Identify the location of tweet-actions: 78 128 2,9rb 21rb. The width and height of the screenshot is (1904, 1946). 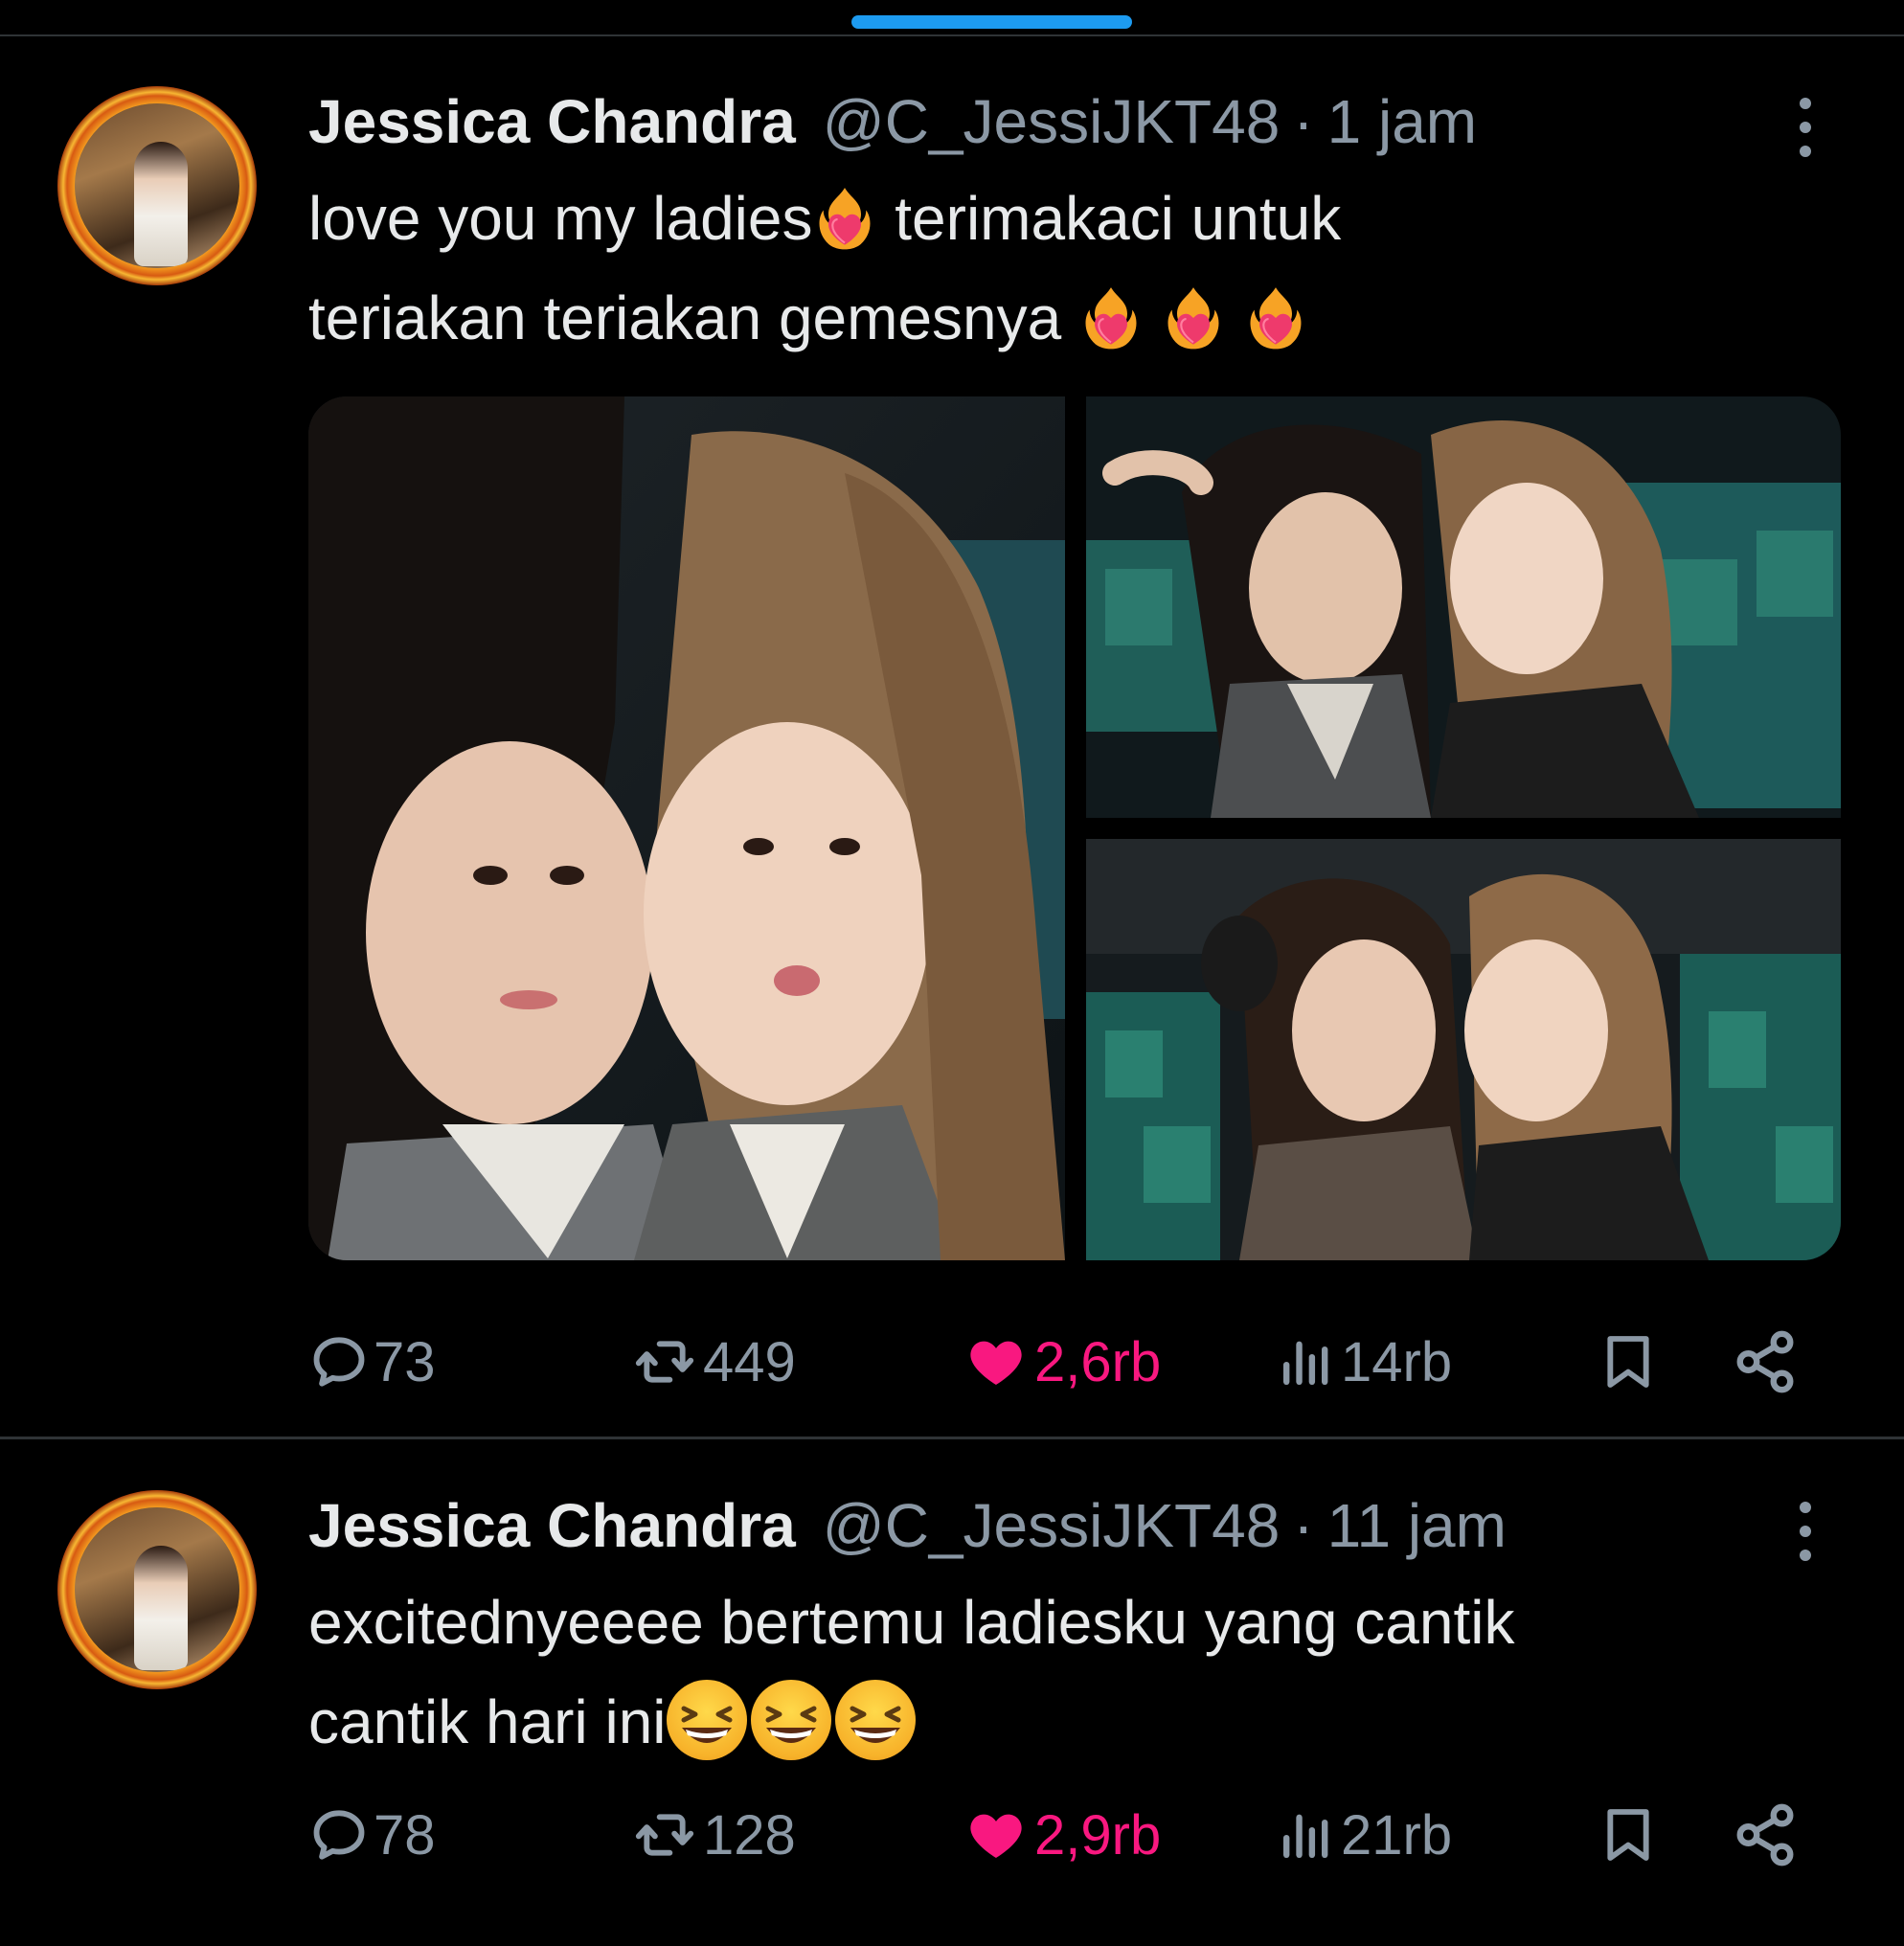
(1074, 1835).